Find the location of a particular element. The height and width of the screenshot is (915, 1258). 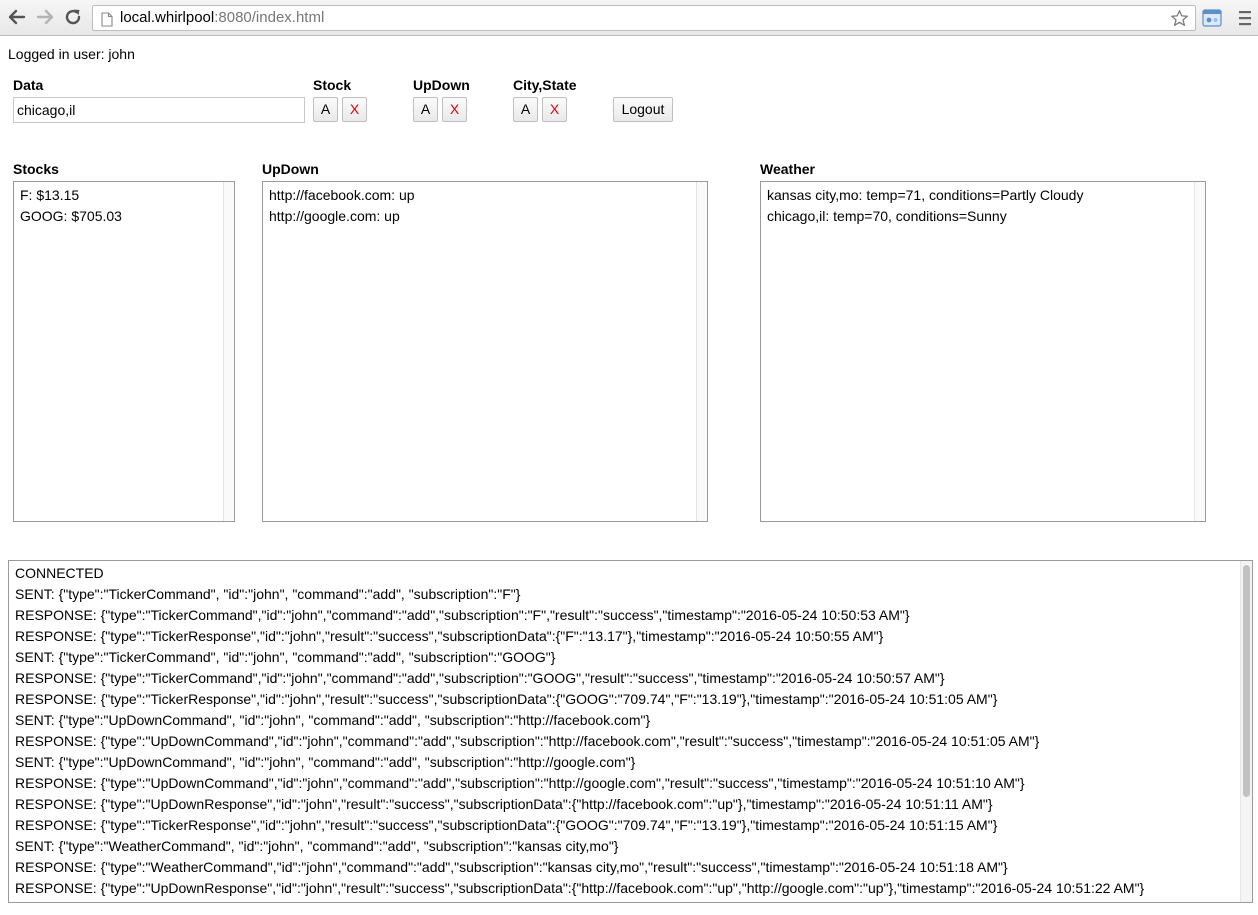

citystate-label: City,State is located at coordinates (545, 85).